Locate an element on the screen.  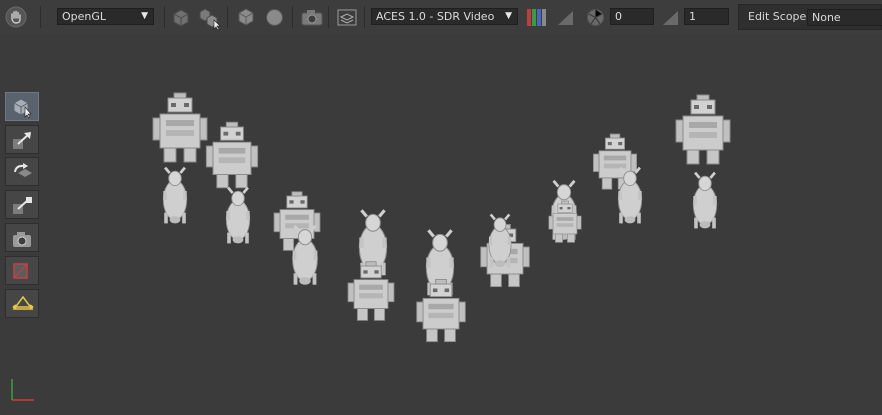
gamma-icon is located at coordinates (670, 19).